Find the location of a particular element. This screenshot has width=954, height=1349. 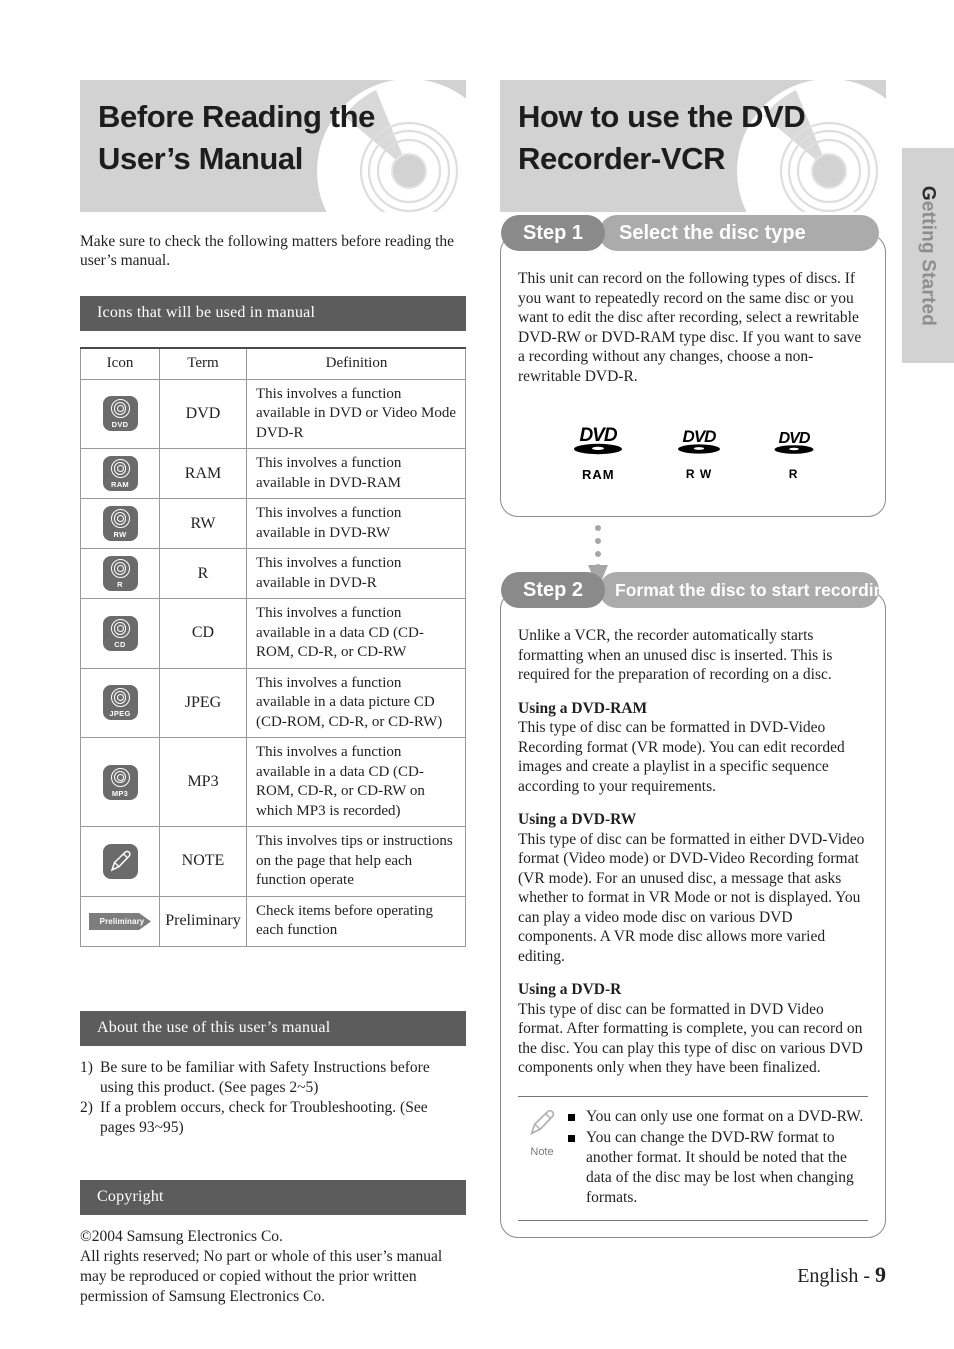

footer-page-number: 9 is located at coordinates (880, 1274).